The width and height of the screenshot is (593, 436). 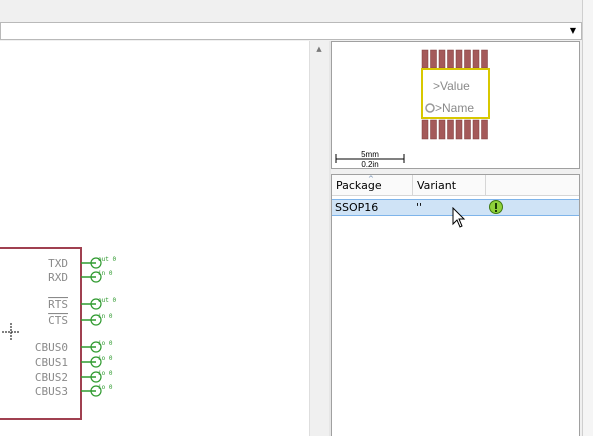 I want to click on grid-header: Package ^ Variant, so click(x=455, y=185).